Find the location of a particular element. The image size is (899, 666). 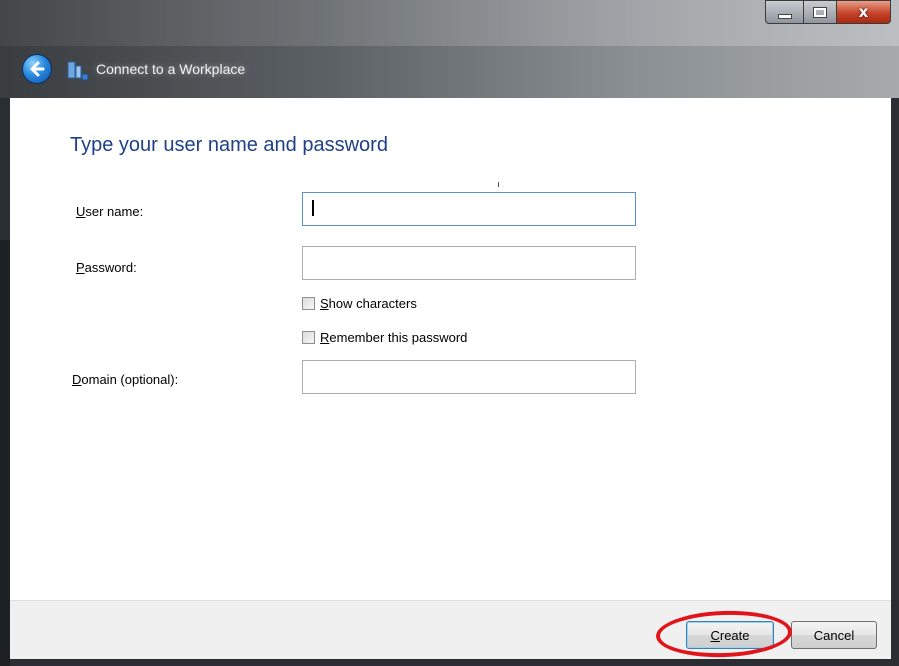

maximize-button is located at coordinates (820, 12).